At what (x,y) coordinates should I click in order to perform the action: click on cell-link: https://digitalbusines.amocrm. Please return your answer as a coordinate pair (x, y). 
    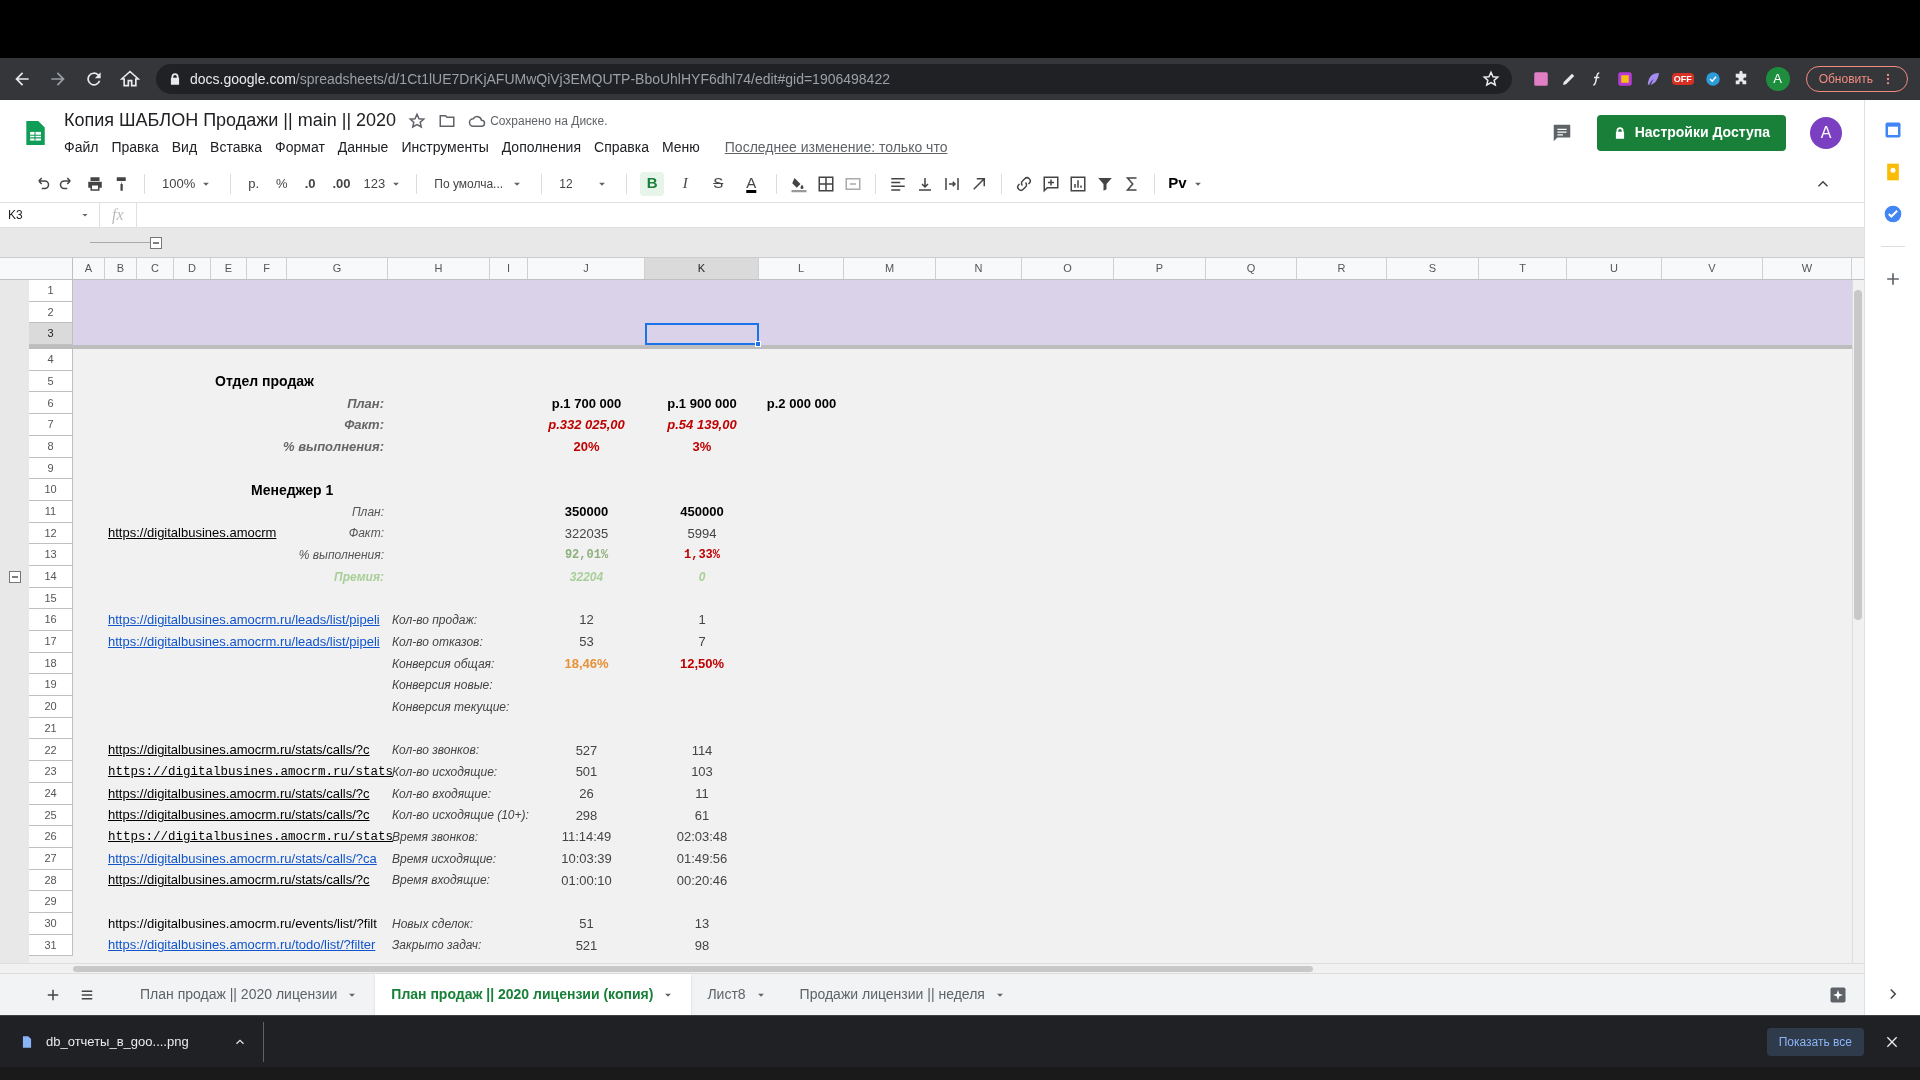
    Looking at the image, I should click on (192, 533).